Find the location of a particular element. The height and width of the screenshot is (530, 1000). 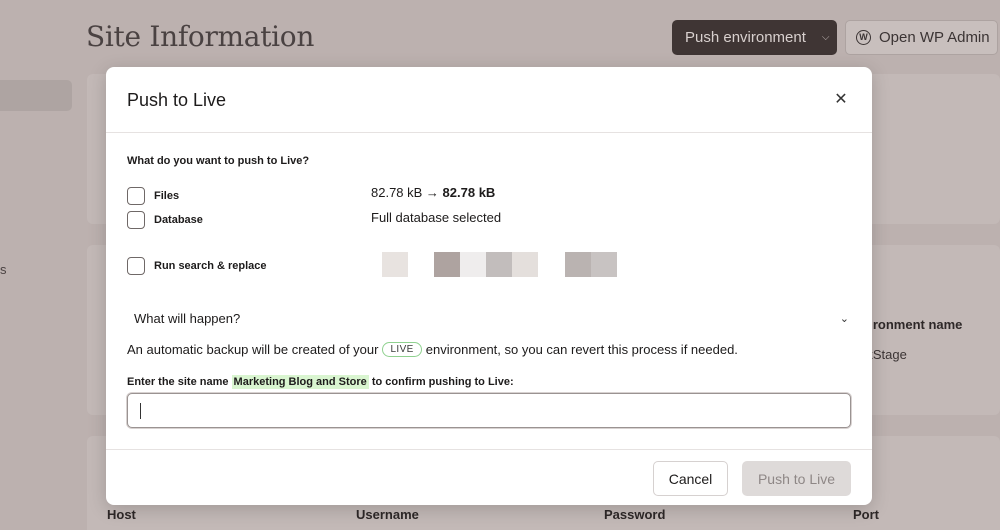

cancel-button: Cancel is located at coordinates (690, 478).